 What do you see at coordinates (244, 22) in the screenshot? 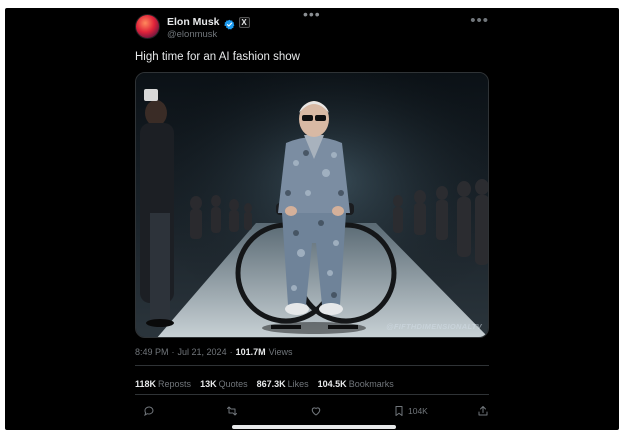
I see `x-affiliation-icon: X` at bounding box center [244, 22].